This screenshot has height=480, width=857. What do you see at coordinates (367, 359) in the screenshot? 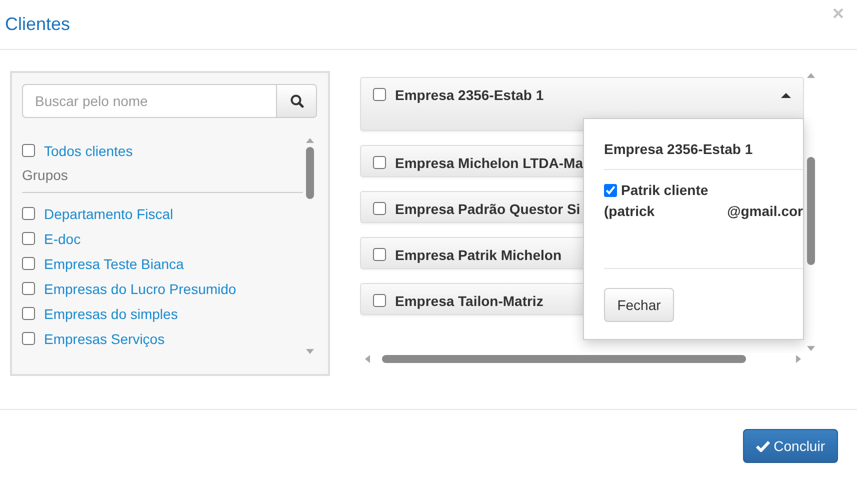
I see `scroll-left-icon` at bounding box center [367, 359].